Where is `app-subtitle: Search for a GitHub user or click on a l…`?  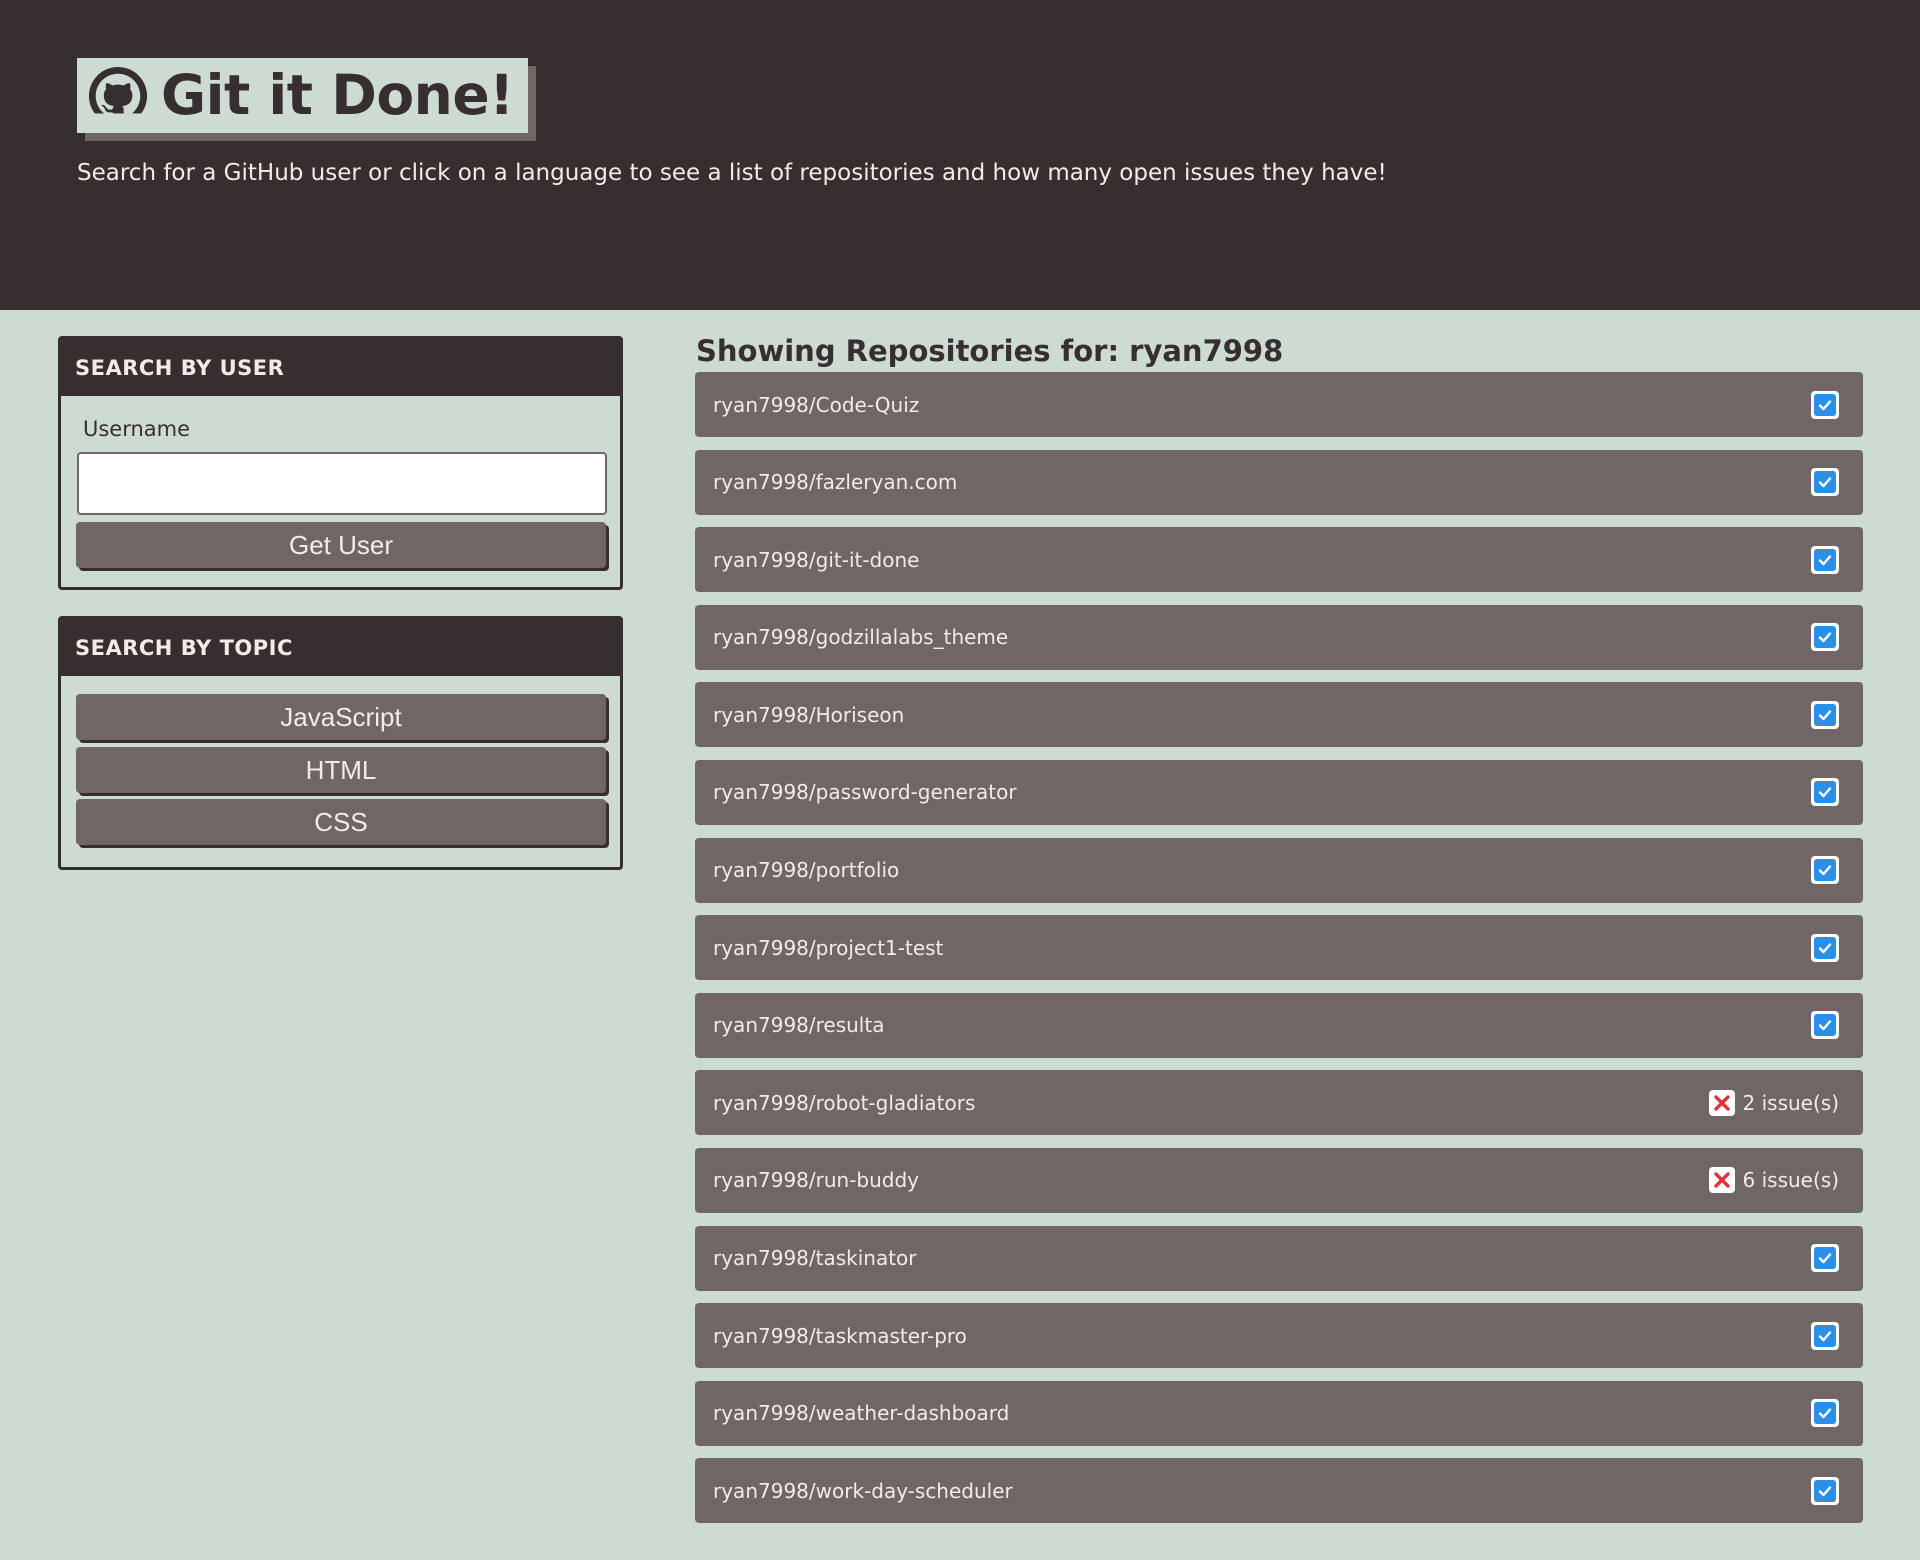 app-subtitle: Search for a GitHub user or click on a l… is located at coordinates (732, 173).